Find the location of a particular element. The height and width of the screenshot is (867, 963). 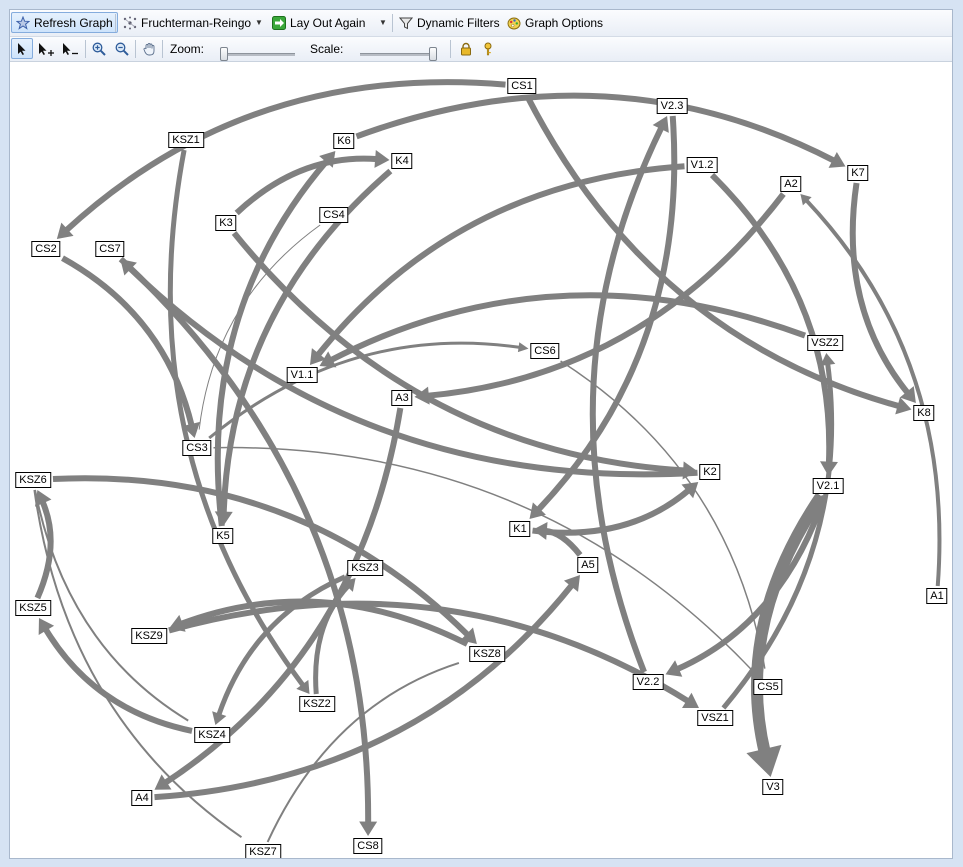

zoom-slider-thumb is located at coordinates (224, 54).